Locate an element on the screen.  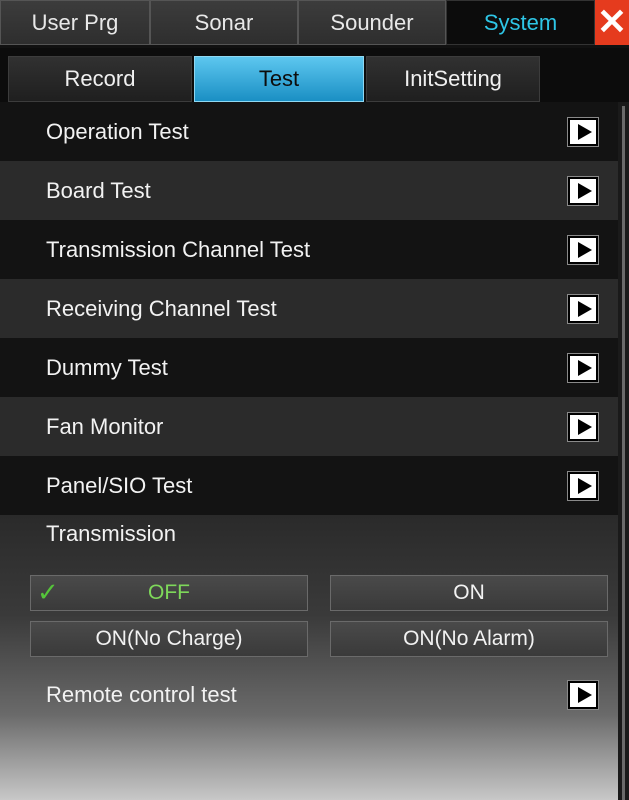
menu-item-dummy-test: Dummy Test is located at coordinates (309, 367).